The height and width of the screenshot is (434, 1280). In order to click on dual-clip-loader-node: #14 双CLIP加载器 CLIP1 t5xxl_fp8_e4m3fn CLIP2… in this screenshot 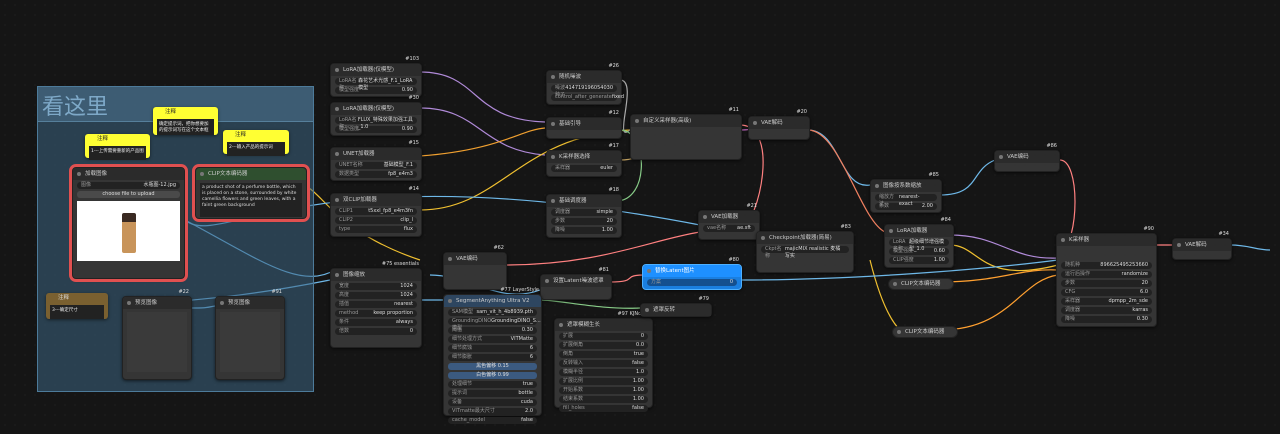, I will do `click(376, 211)`.